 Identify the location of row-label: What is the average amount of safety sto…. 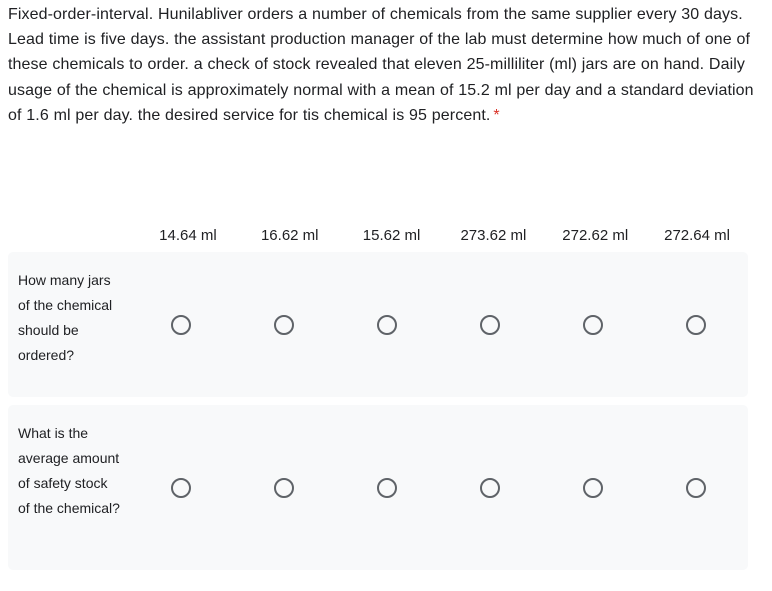
(69, 470).